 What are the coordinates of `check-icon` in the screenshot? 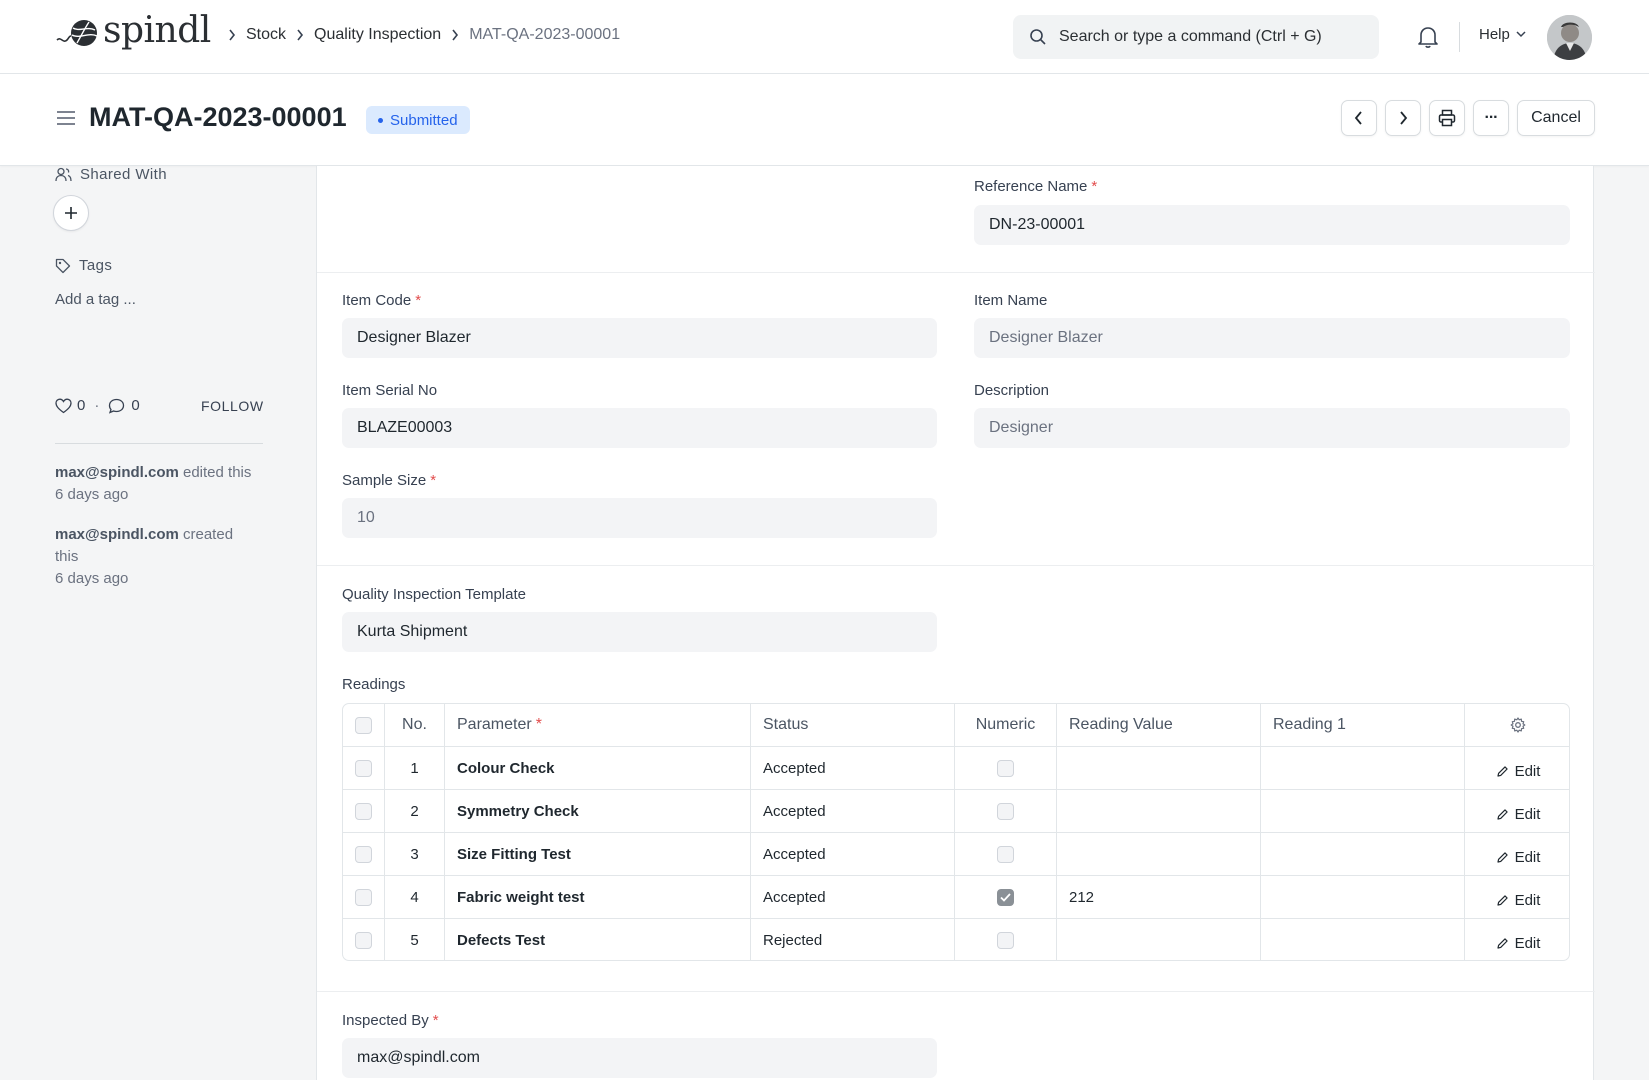 It's located at (1005, 897).